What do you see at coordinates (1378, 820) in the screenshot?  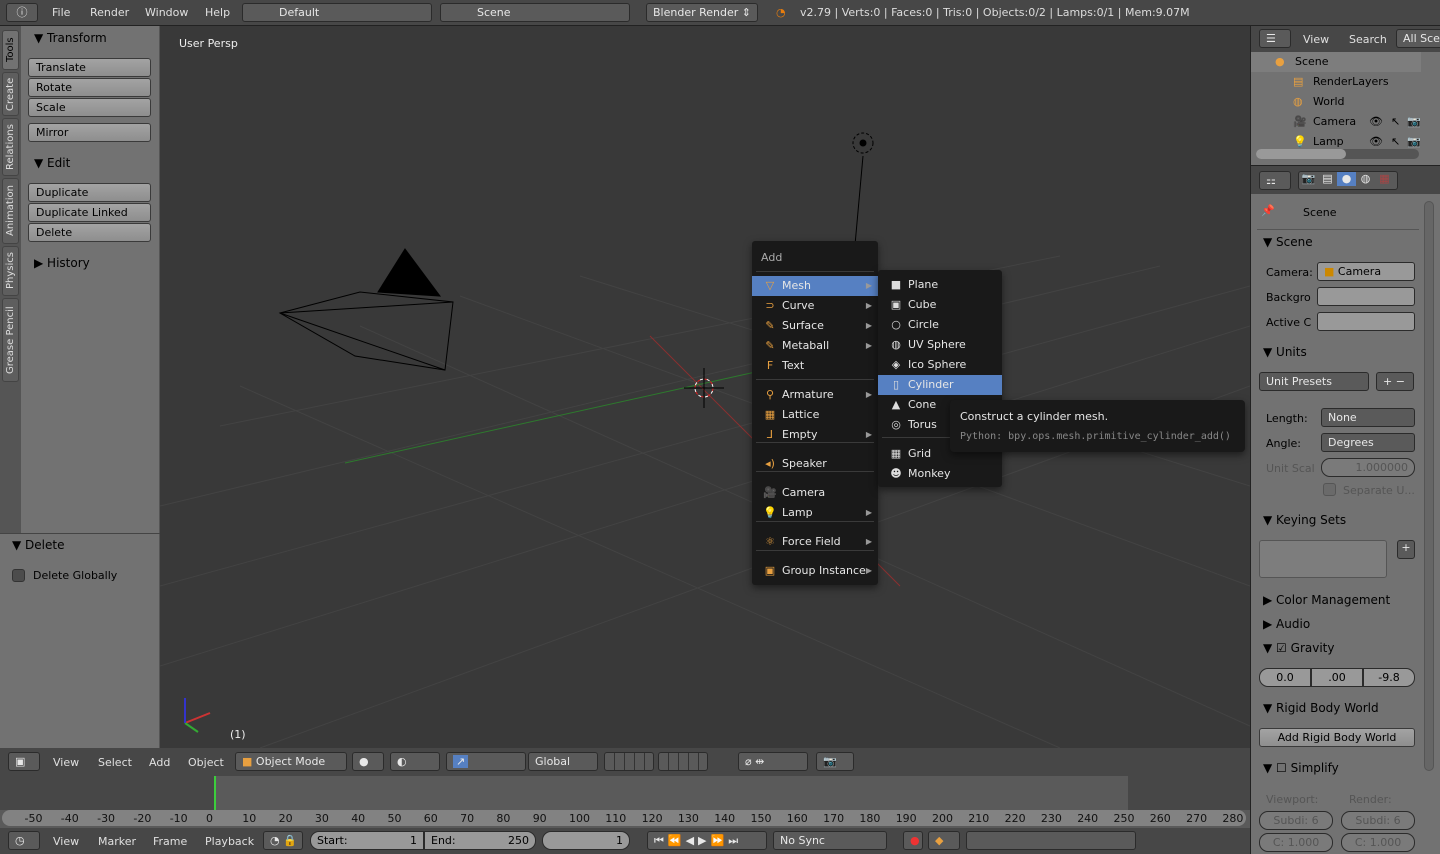 I see `render-subdiv-field: Subdi: 6` at bounding box center [1378, 820].